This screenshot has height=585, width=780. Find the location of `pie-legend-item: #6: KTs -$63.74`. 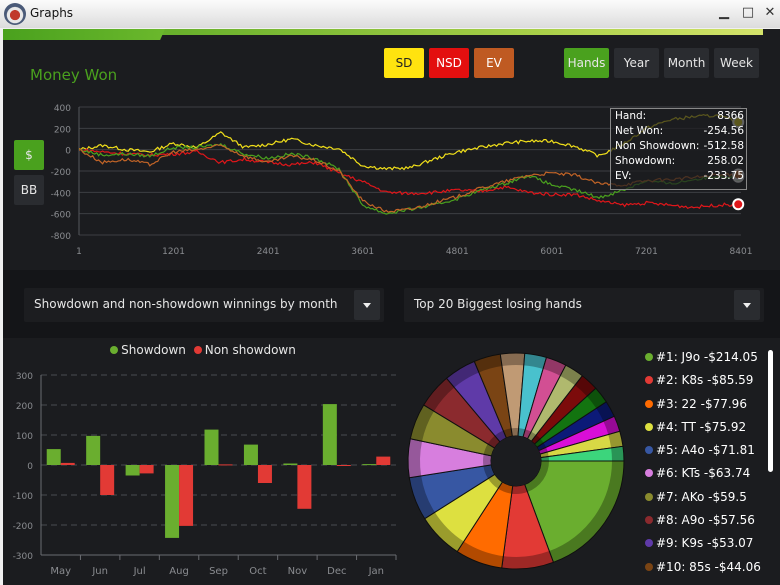

pie-legend-item: #6: KTs -$63.74 is located at coordinates (703, 477).